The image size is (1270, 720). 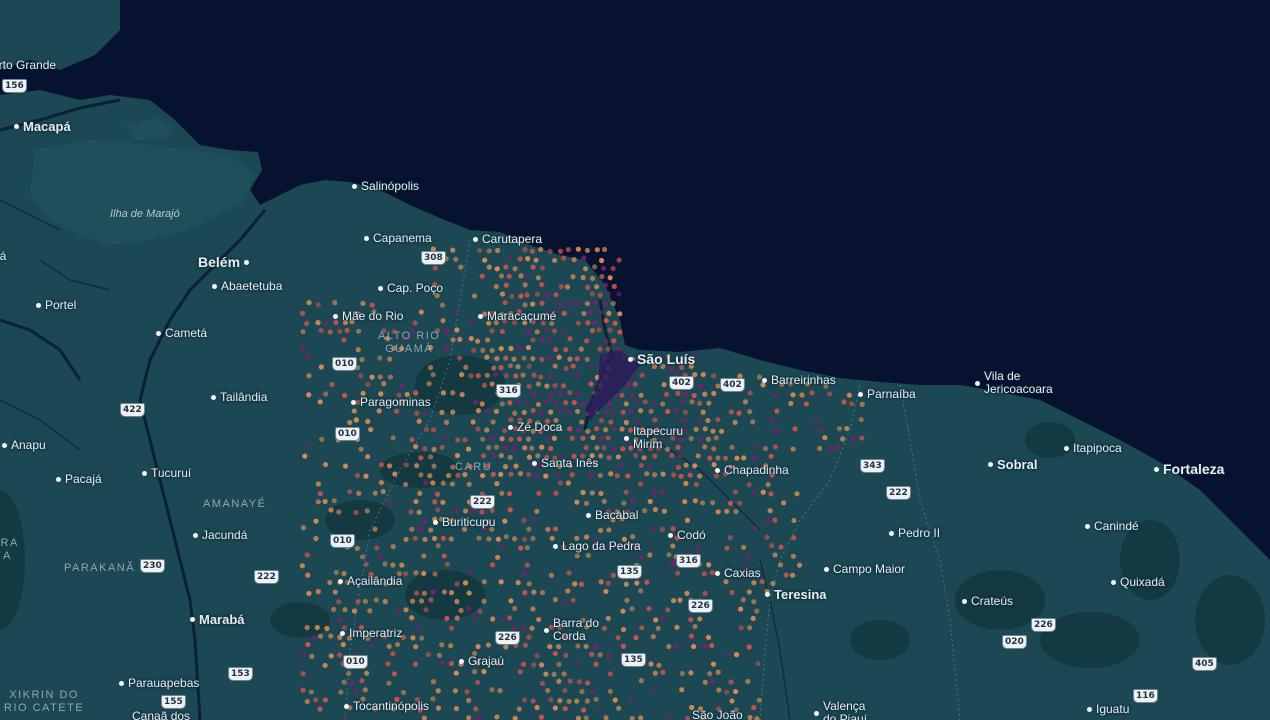 What do you see at coordinates (517, 316) in the screenshot?
I see `city-label: Maracaçumé` at bounding box center [517, 316].